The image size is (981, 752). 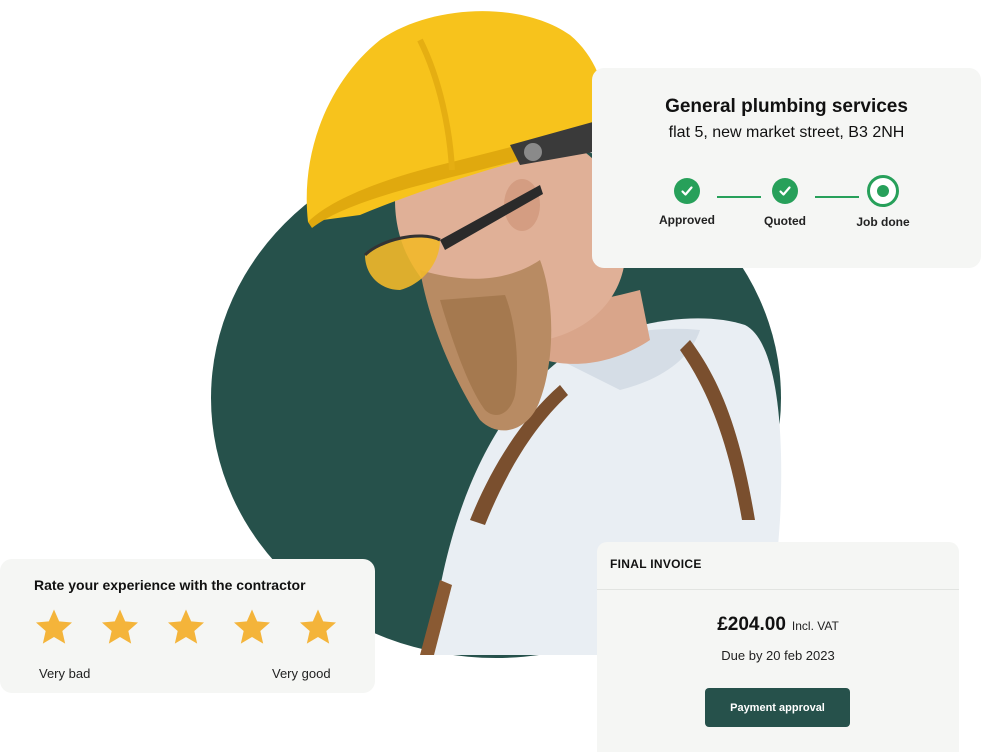 I want to click on job-progress-steps: Approved Quoted Job done, so click(x=786, y=211).